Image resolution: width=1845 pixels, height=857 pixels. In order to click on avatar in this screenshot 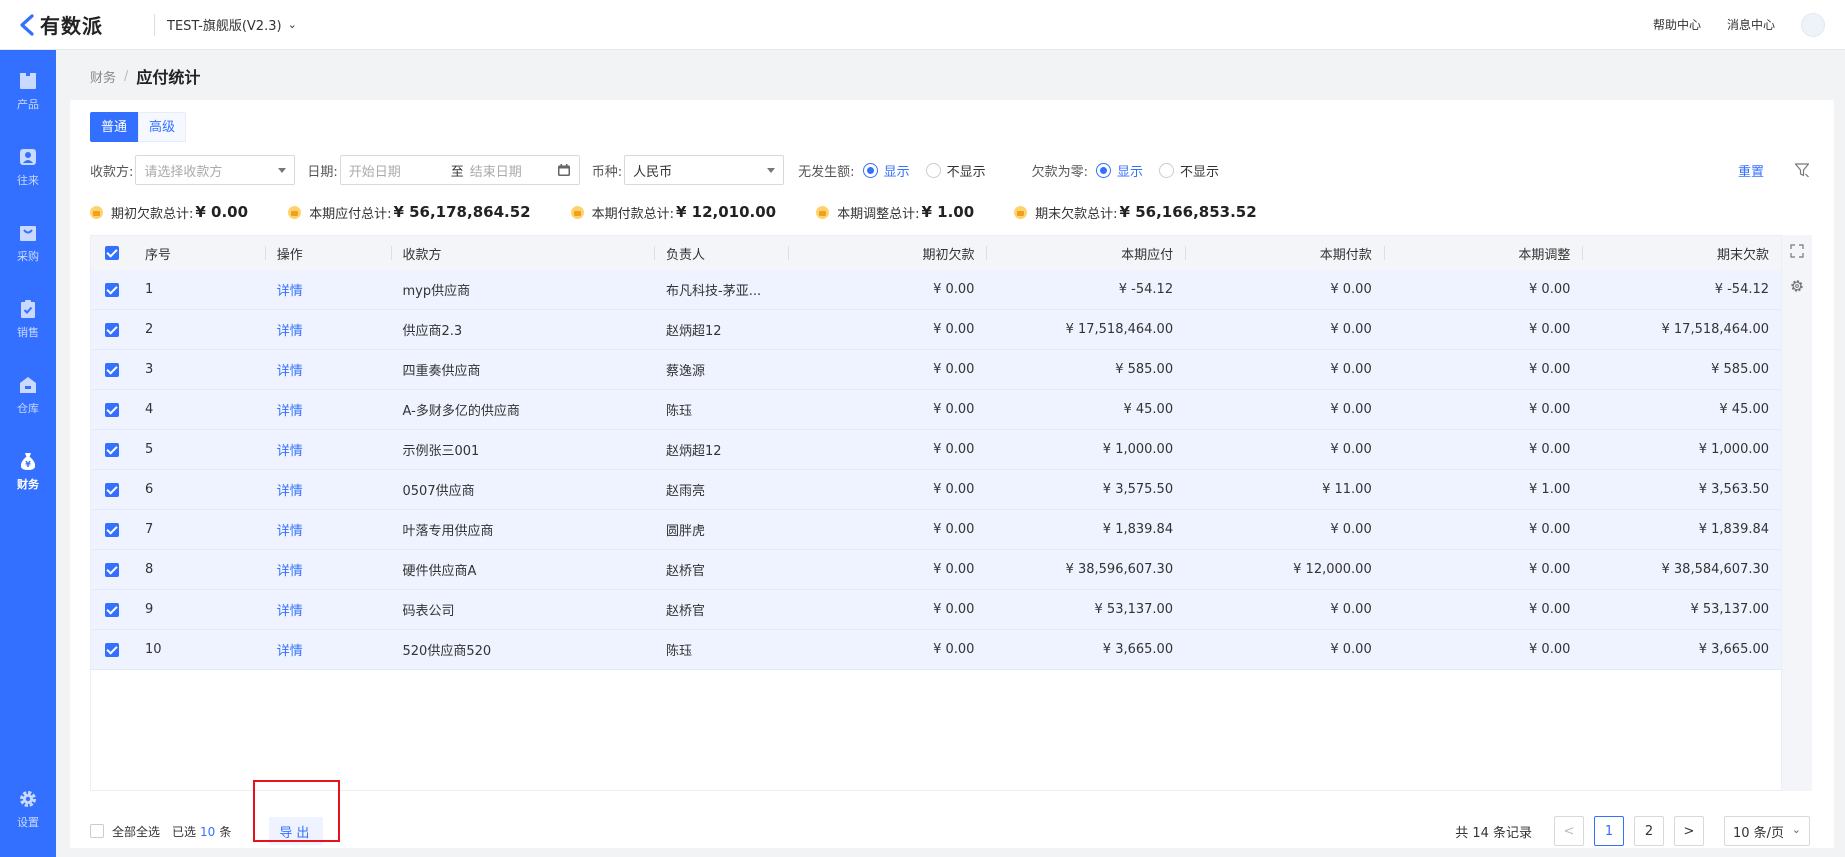, I will do `click(1813, 24)`.